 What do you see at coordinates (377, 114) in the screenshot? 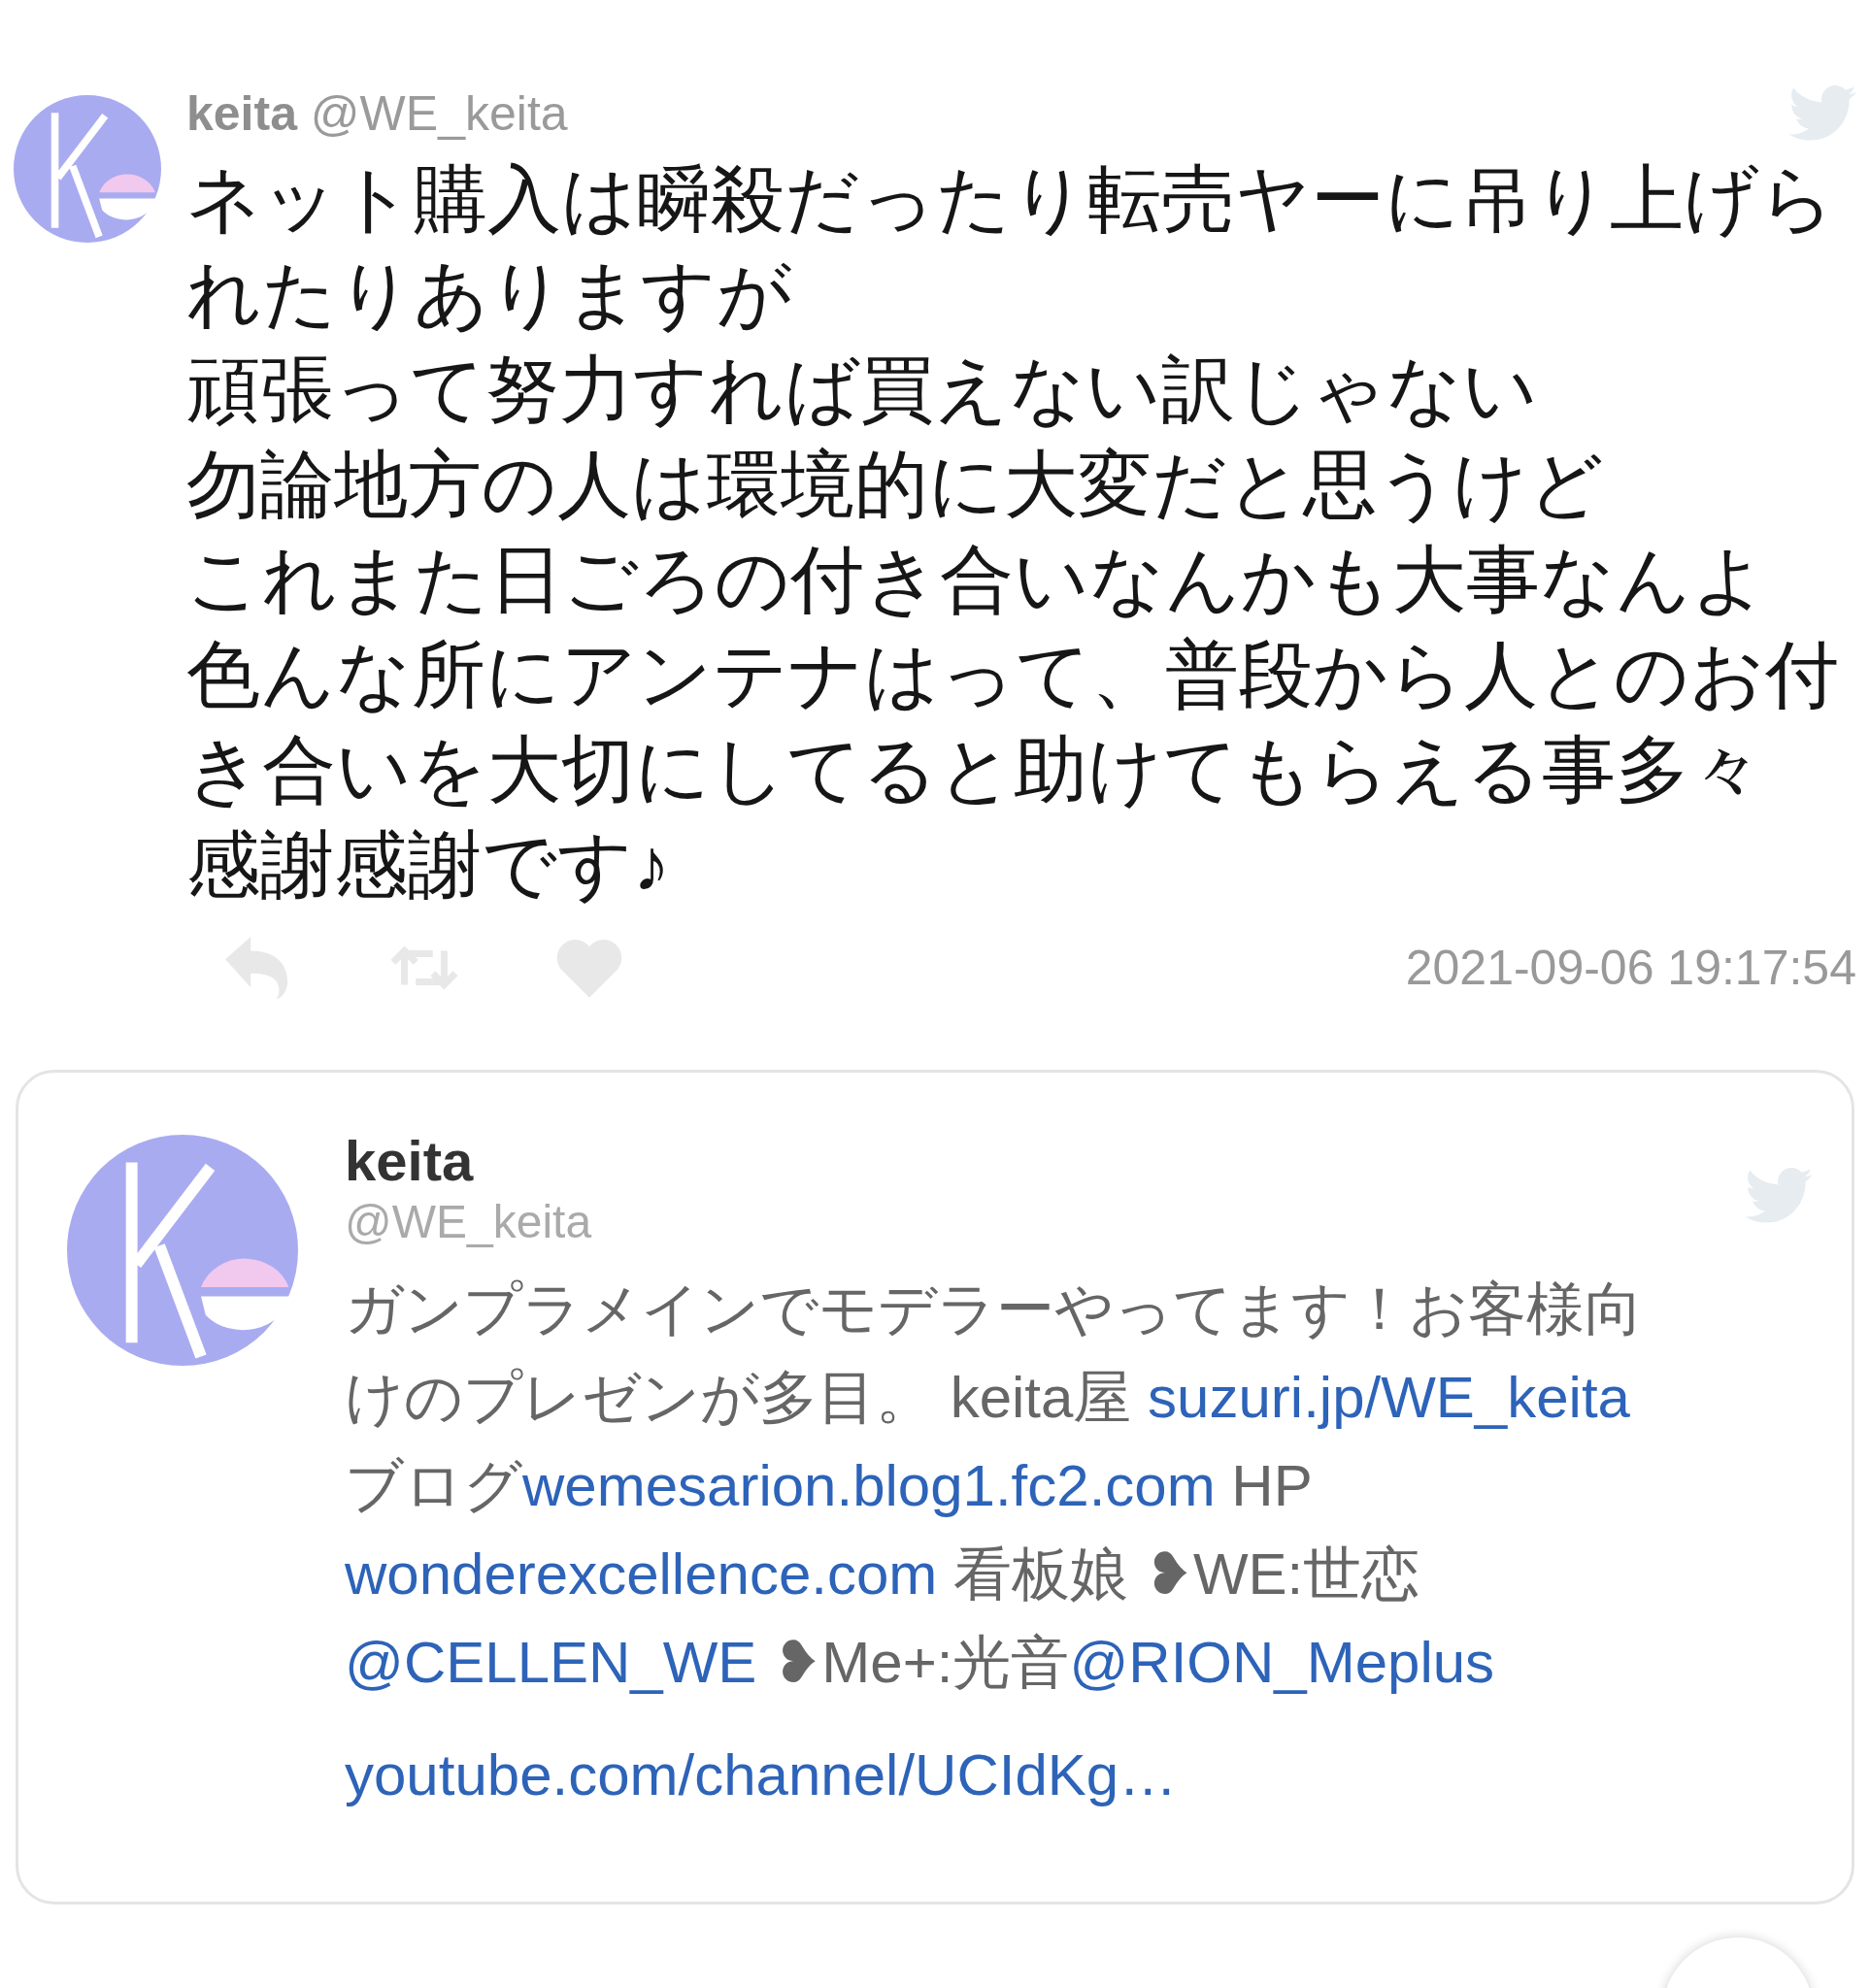
I see `author-line: keita @WE_keita` at bounding box center [377, 114].